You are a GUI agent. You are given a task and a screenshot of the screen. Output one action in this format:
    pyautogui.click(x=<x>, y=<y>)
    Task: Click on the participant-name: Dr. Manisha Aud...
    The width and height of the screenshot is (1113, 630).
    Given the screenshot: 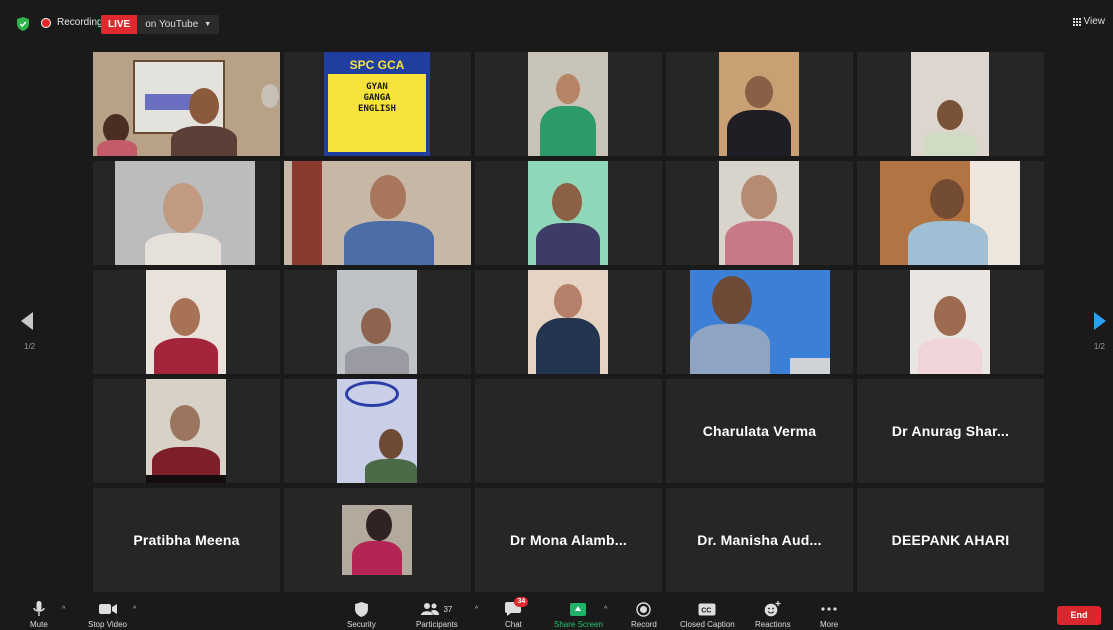 What is the action you would take?
    pyautogui.click(x=759, y=540)
    